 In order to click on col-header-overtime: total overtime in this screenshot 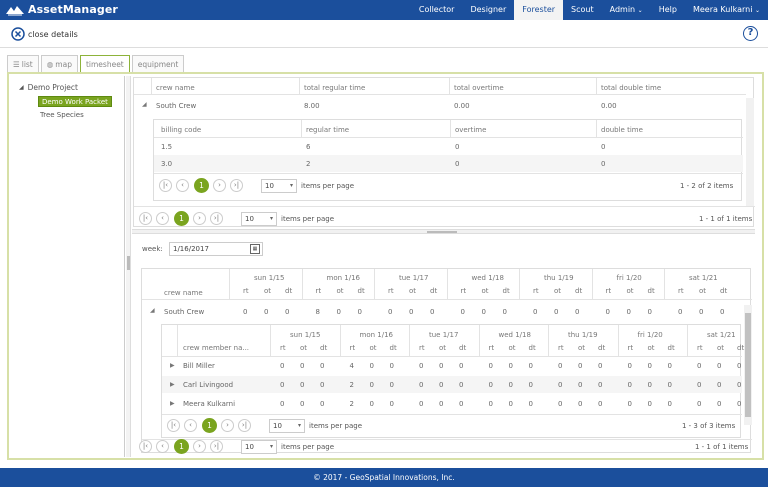, I will do `click(479, 88)`.